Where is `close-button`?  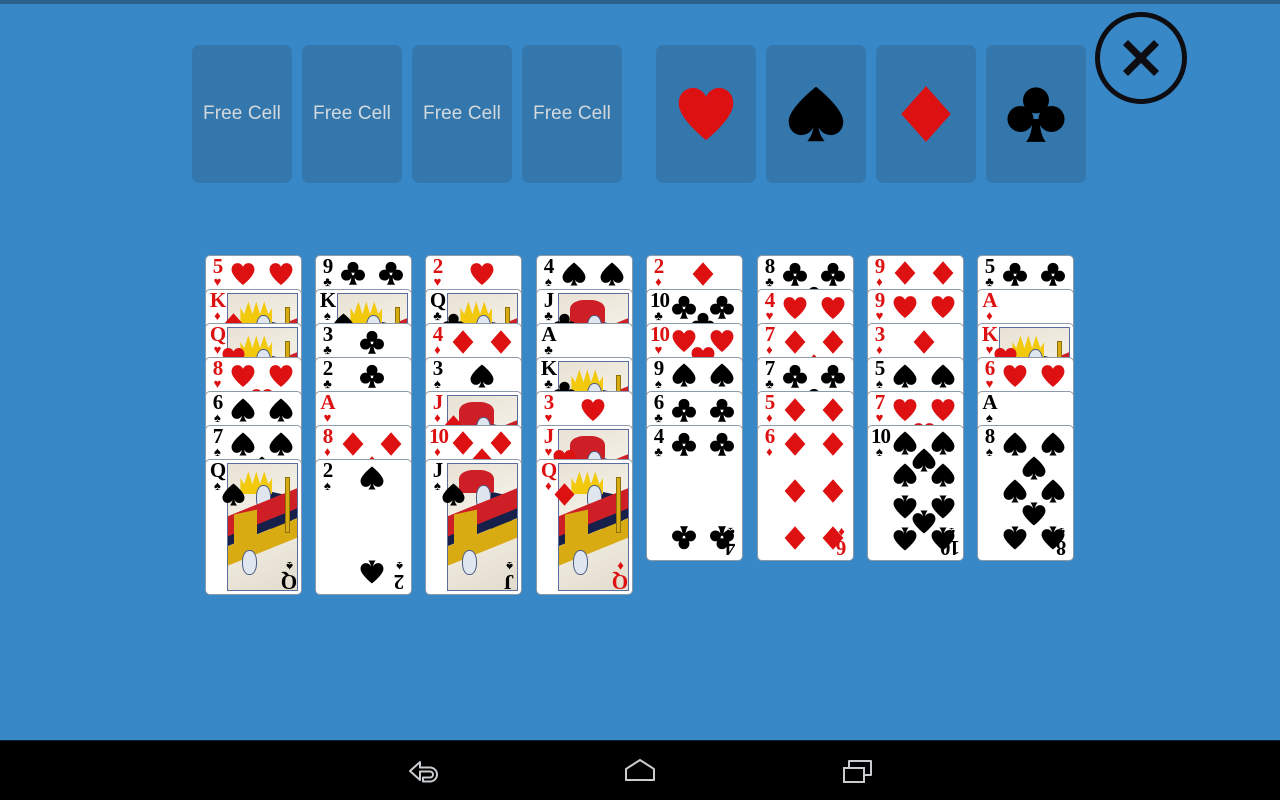
close-button is located at coordinates (1141, 58).